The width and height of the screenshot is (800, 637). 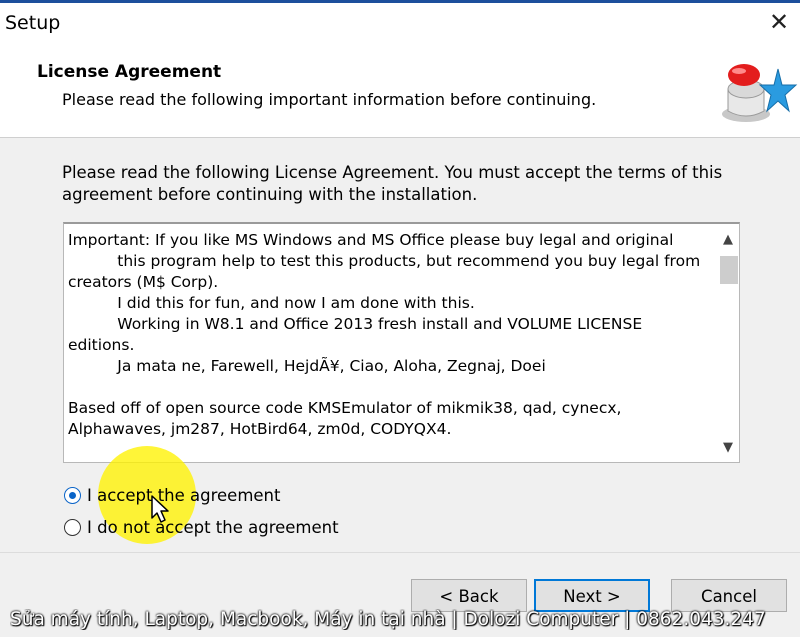 I want to click on mouse-pointer-icon, so click(x=160, y=509).